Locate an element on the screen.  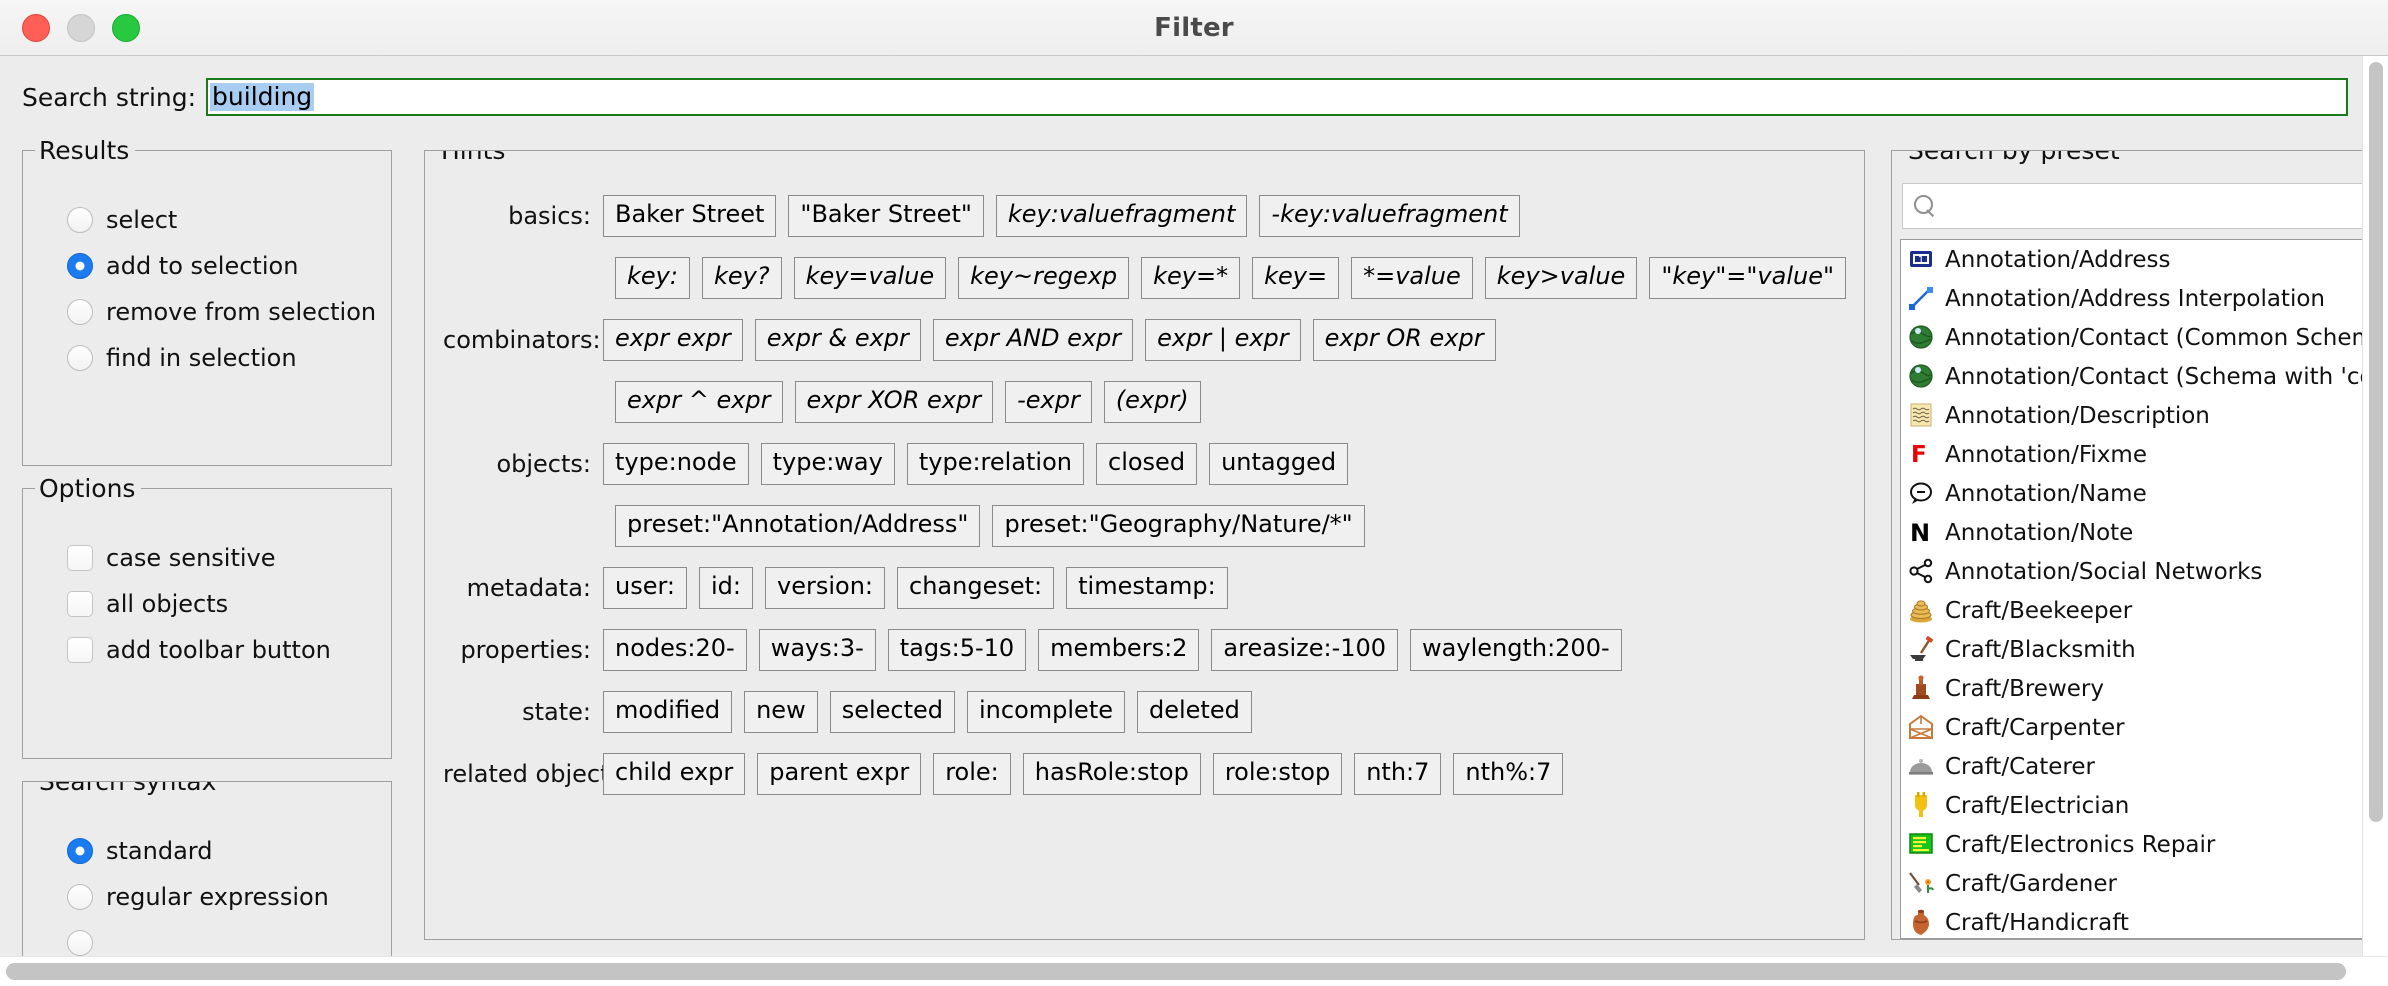
hint-chip: nodes:20- is located at coordinates (675, 650).